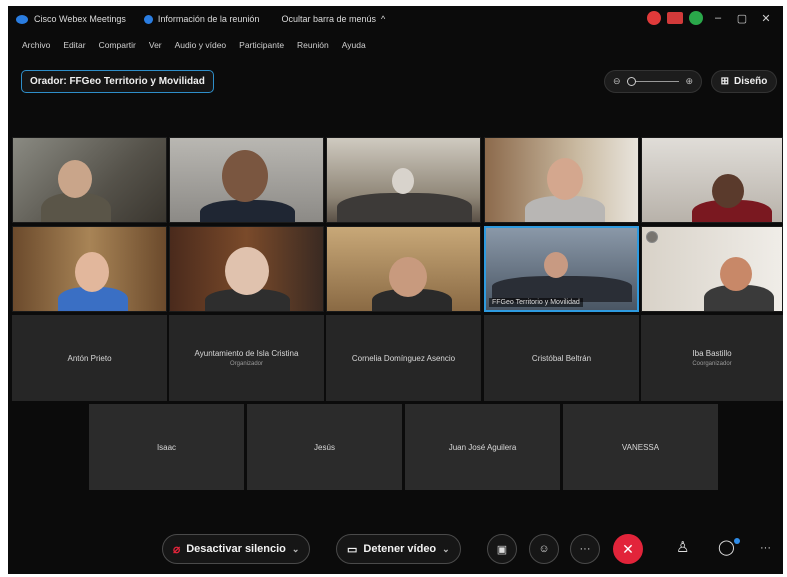 This screenshot has height=577, width=787. I want to click on participant-tile: Isaac, so click(166, 447).